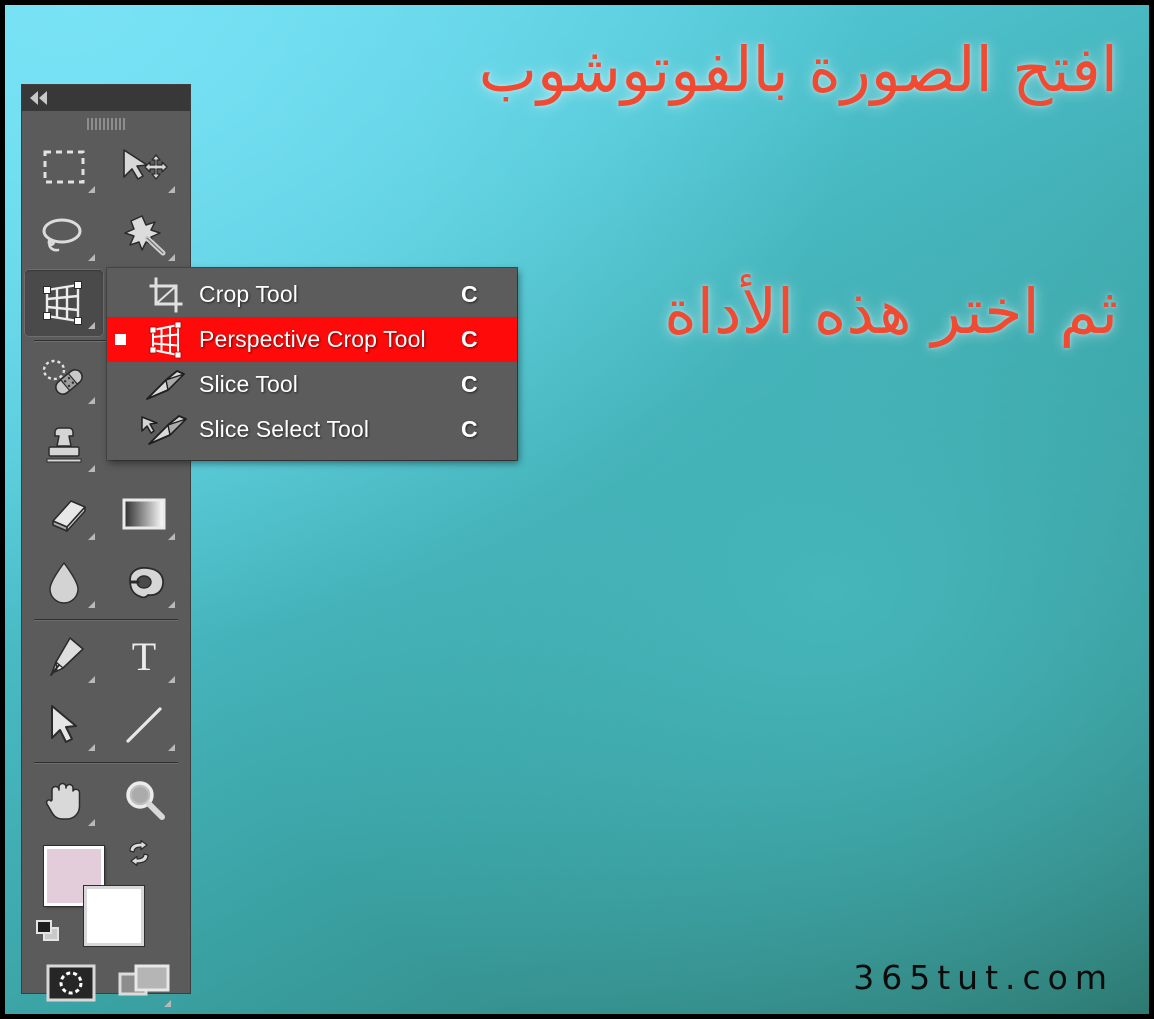  What do you see at coordinates (34, 98) in the screenshot?
I see `chevron-left-icon` at bounding box center [34, 98].